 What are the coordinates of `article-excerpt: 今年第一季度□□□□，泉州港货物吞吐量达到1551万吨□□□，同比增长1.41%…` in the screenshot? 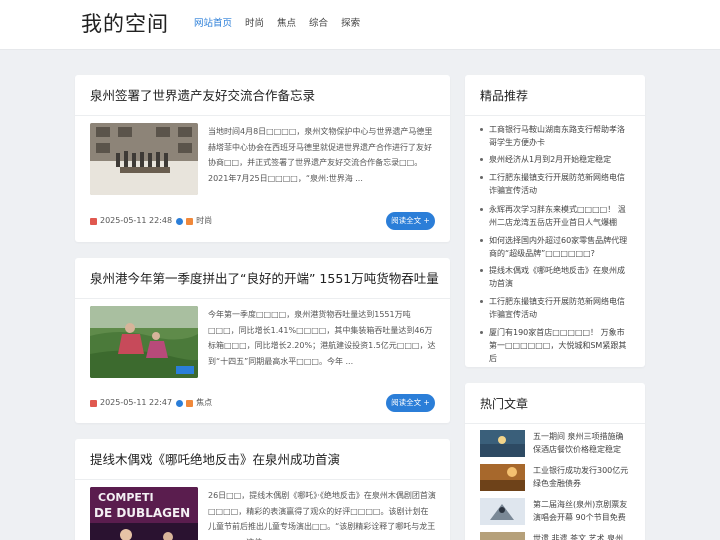 It's located at (322, 338).